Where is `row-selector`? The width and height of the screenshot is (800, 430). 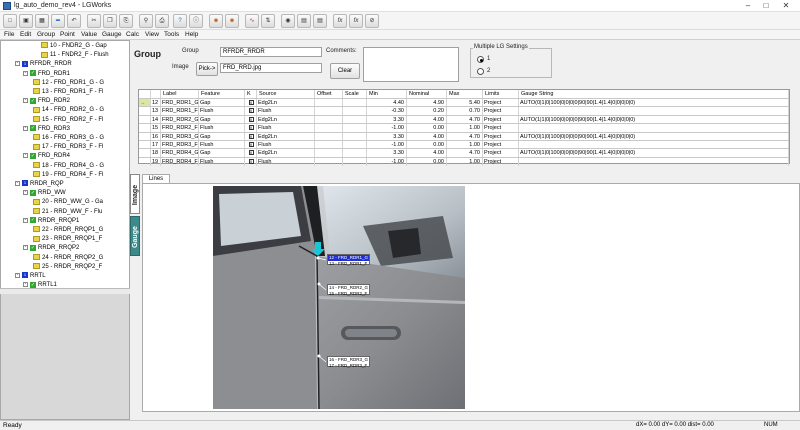
row-selector is located at coordinates (145, 161).